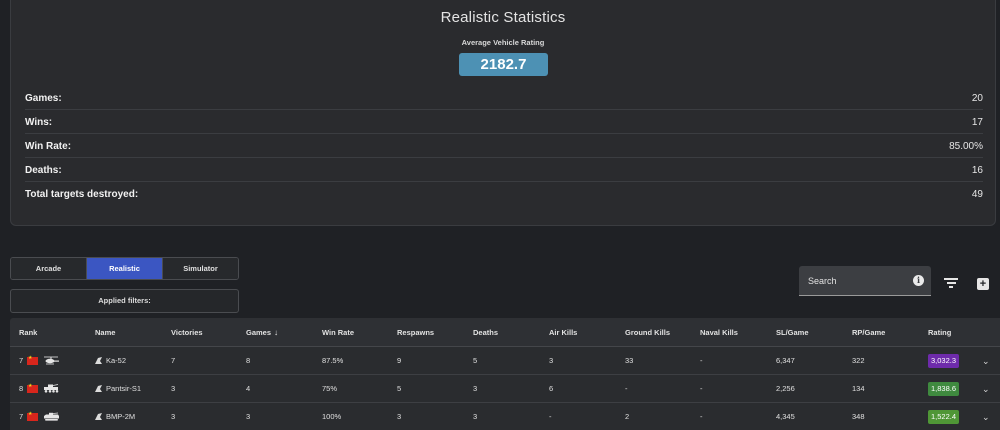 Image resolution: width=1000 pixels, height=430 pixels. Describe the element at coordinates (415, 332) in the screenshot. I see `col-respawns: Respawns` at that location.